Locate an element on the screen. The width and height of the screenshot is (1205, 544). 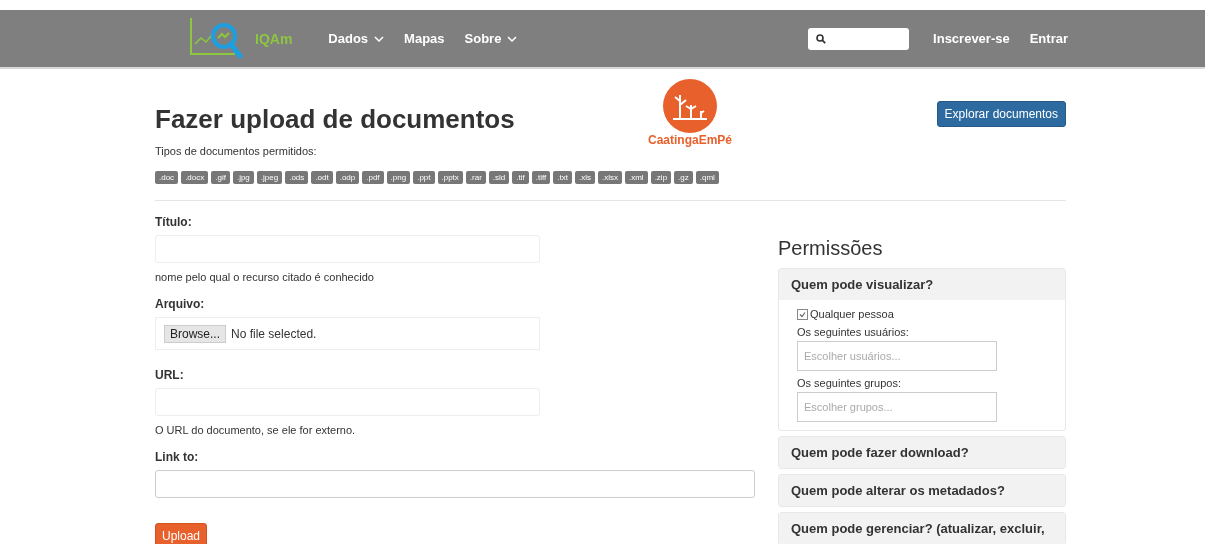
panel-heading: Quem pode visualizar? is located at coordinates (922, 284).